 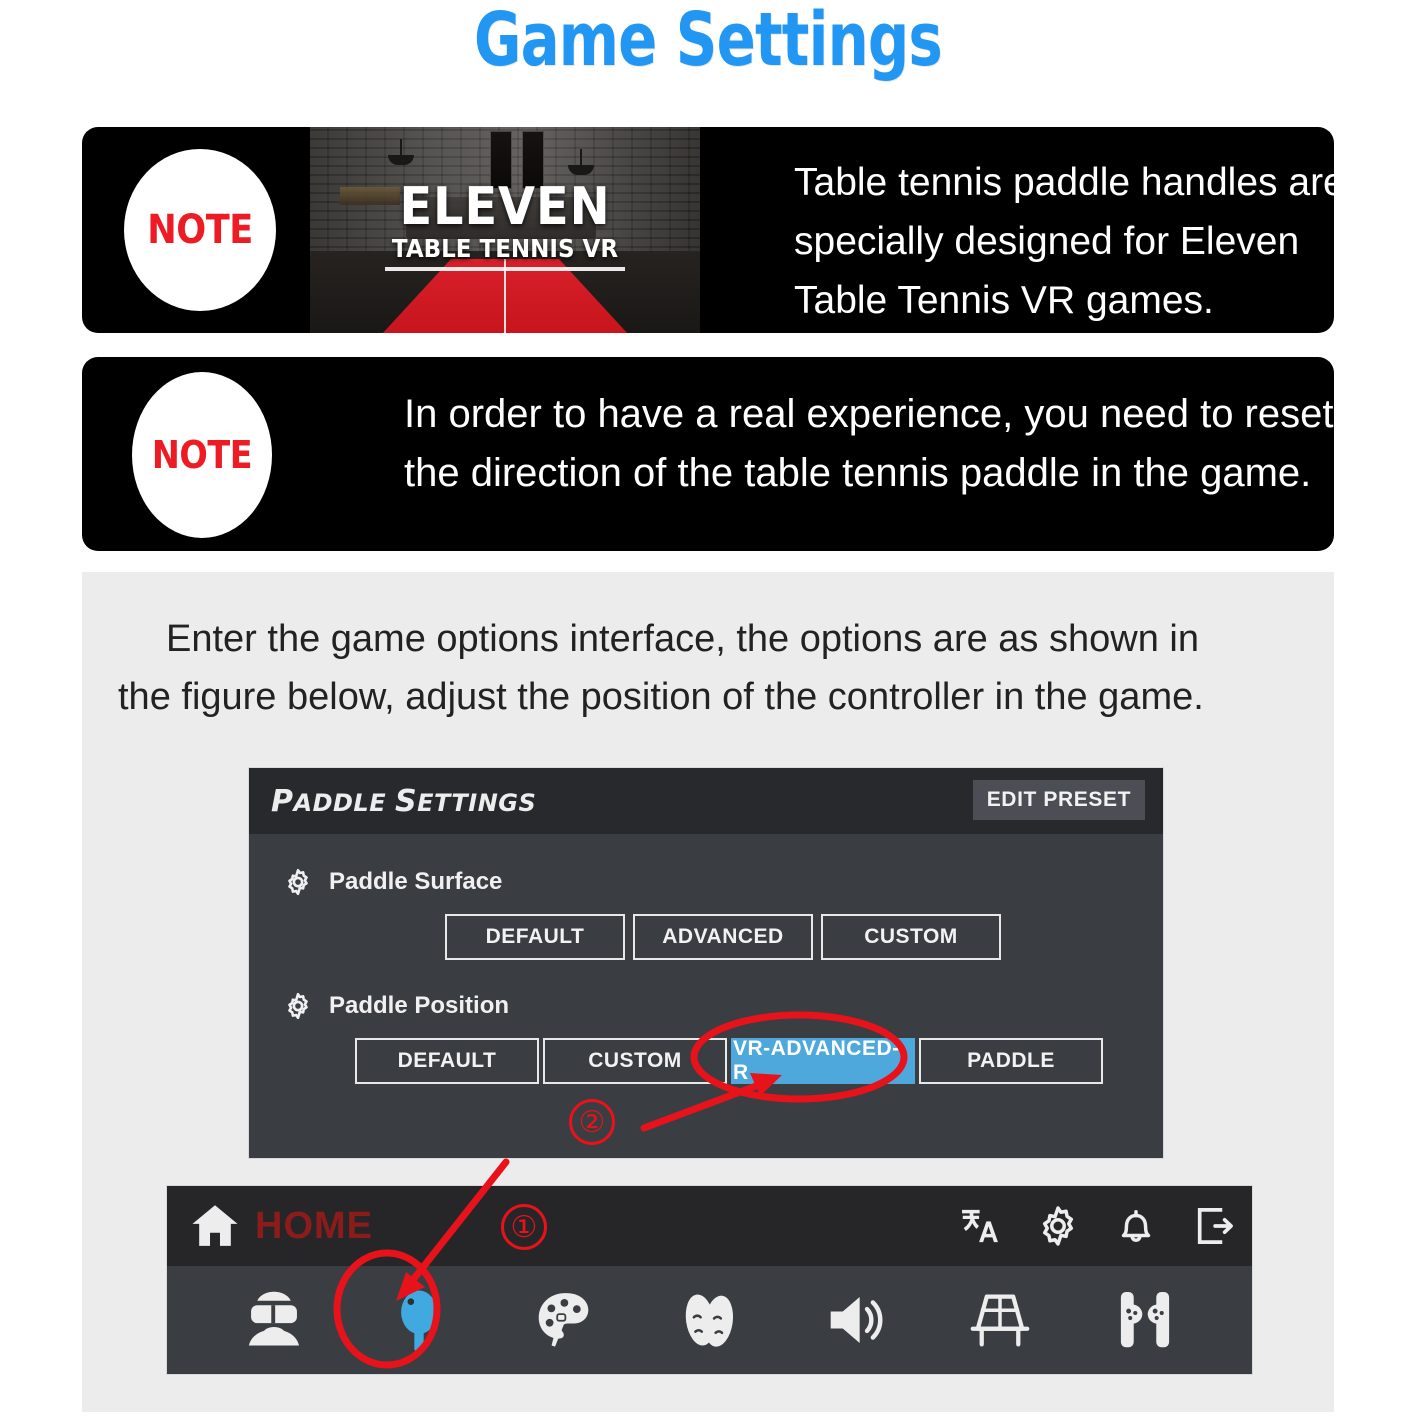 I want to click on thumbnail-title-line2: TABLE TENNIS VR, so click(x=505, y=248).